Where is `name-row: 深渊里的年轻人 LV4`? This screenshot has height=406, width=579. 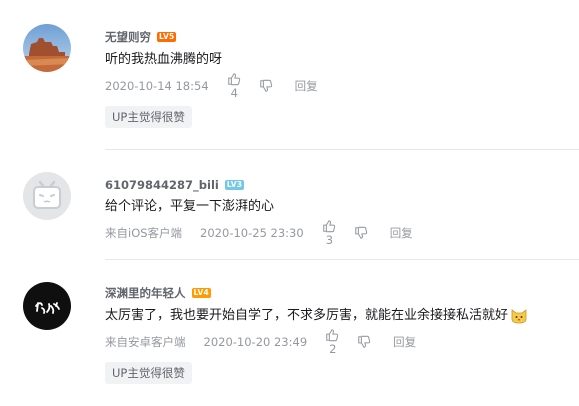
name-row: 深渊里的年轻人 LV4 is located at coordinates (158, 293).